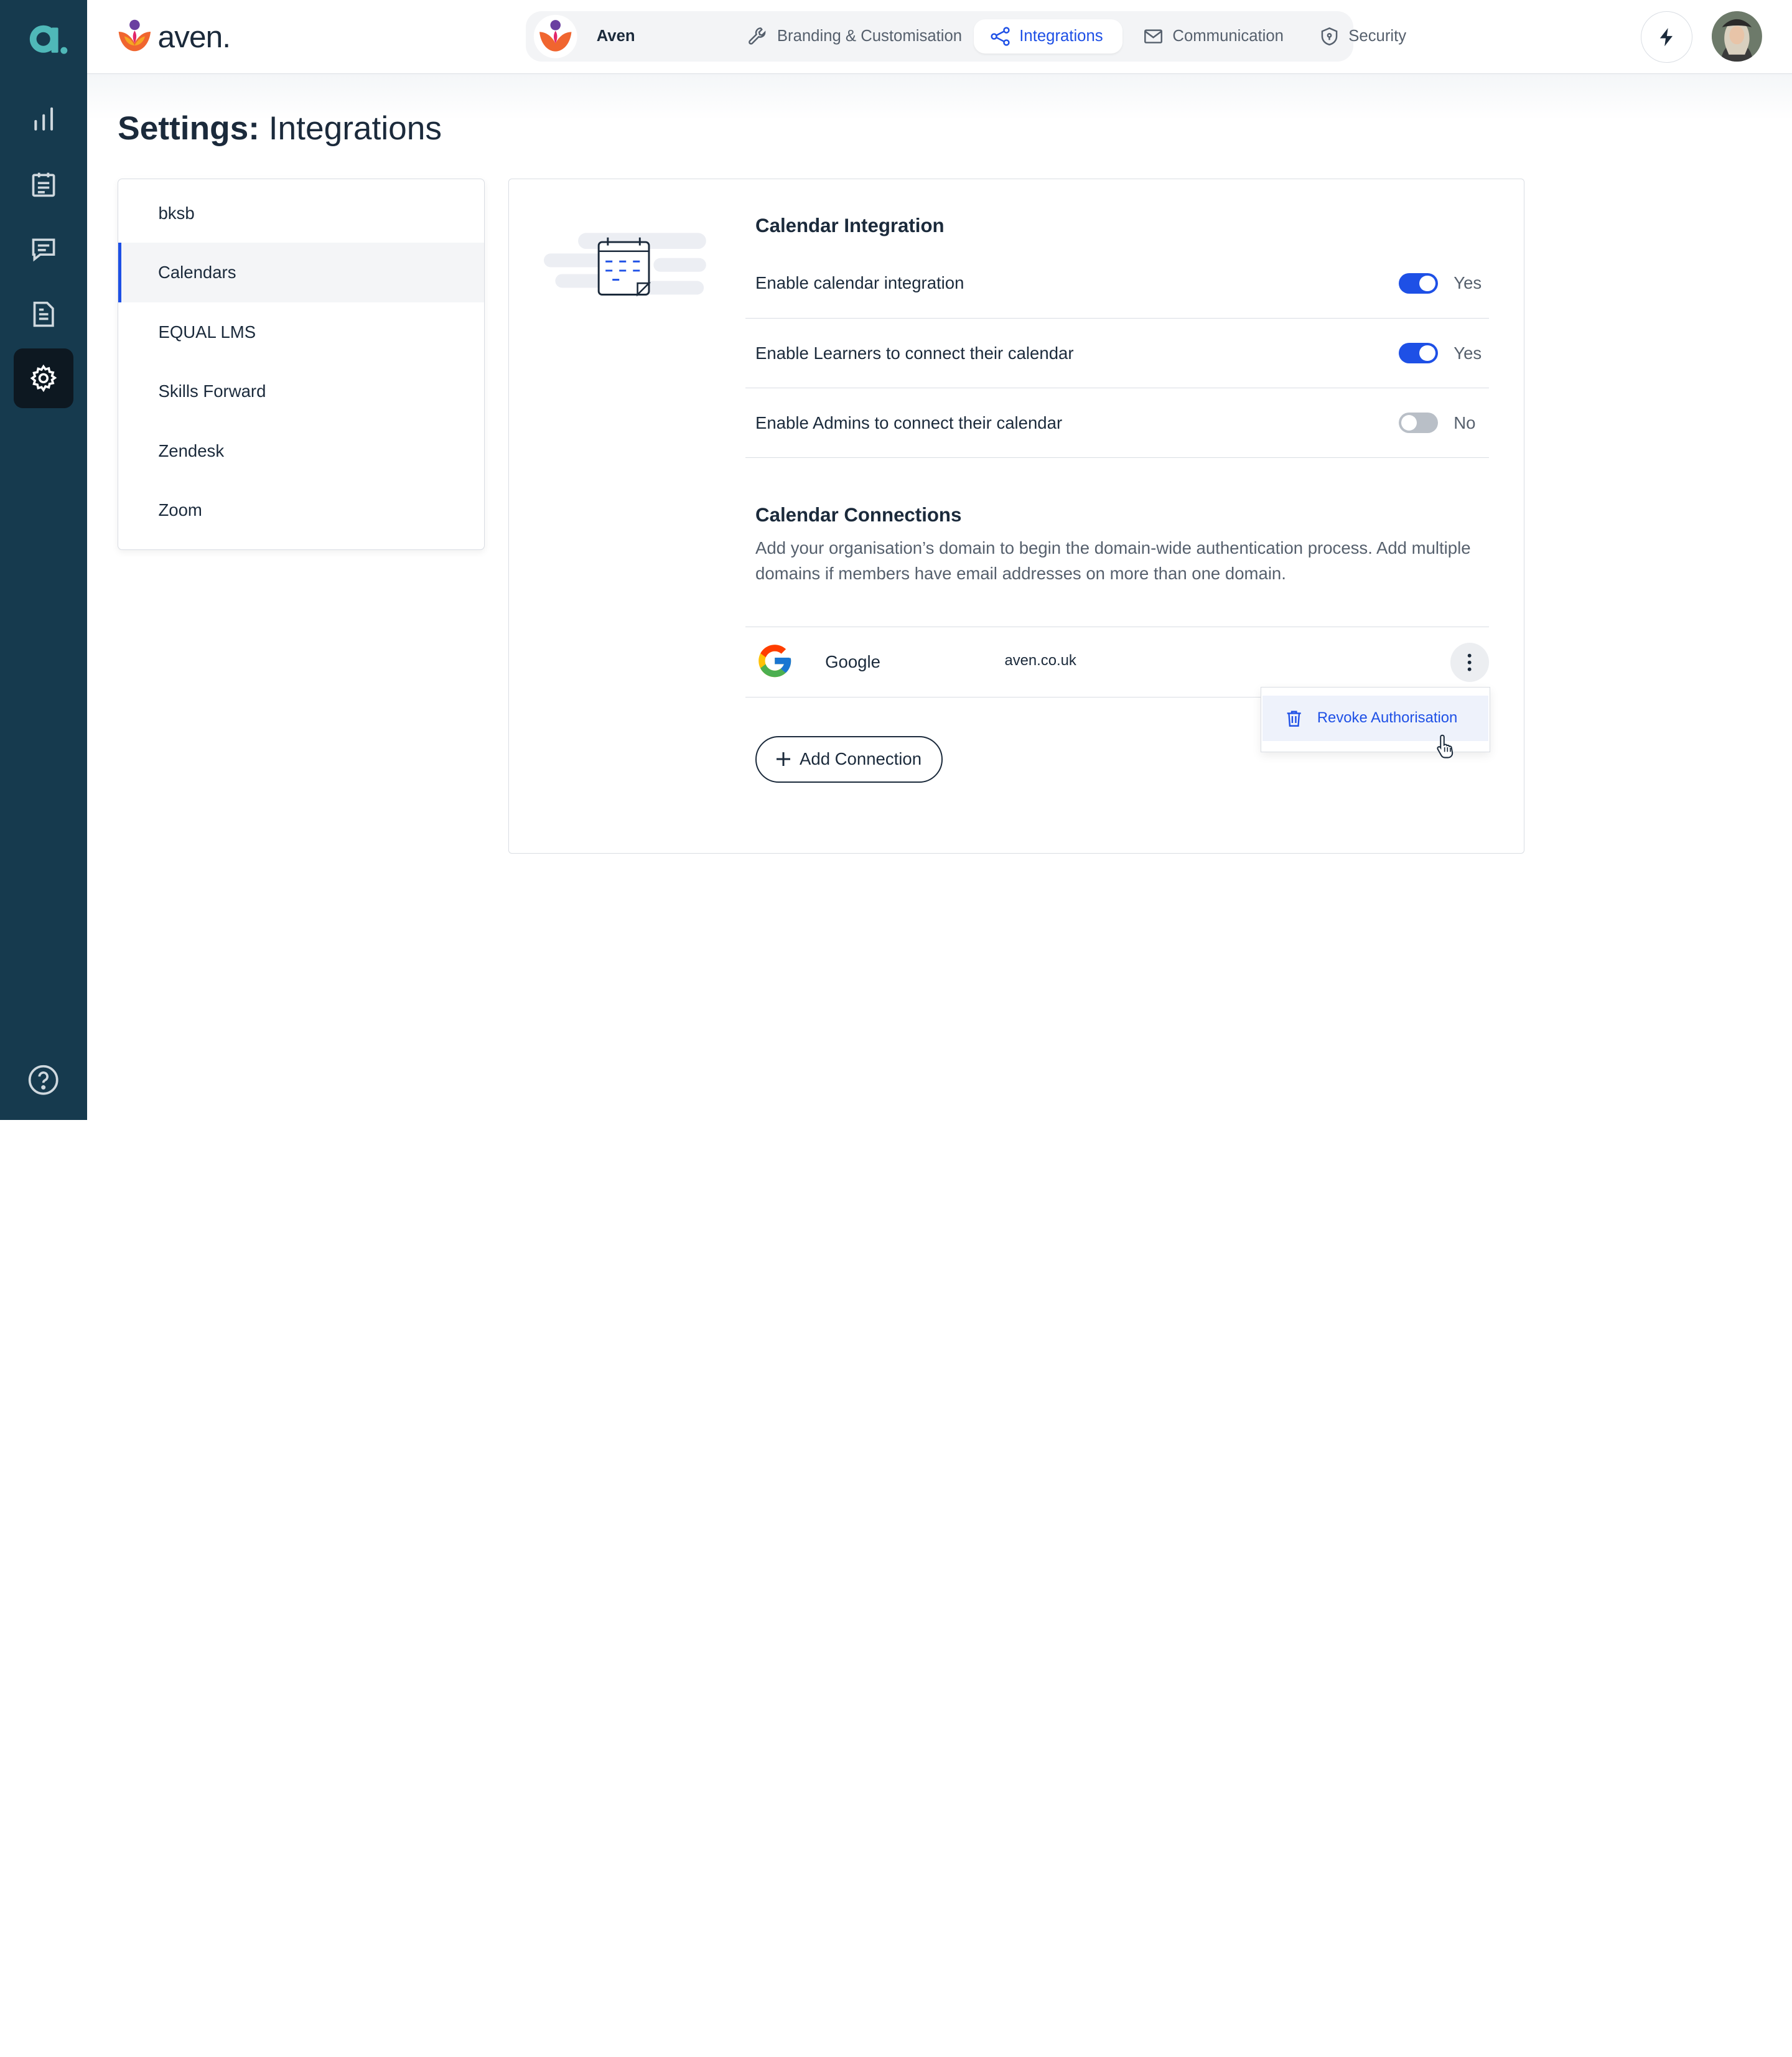 This screenshot has height=2057, width=1792. Describe the element at coordinates (1061, 36) in the screenshot. I see `tab-label: Integrations` at that location.